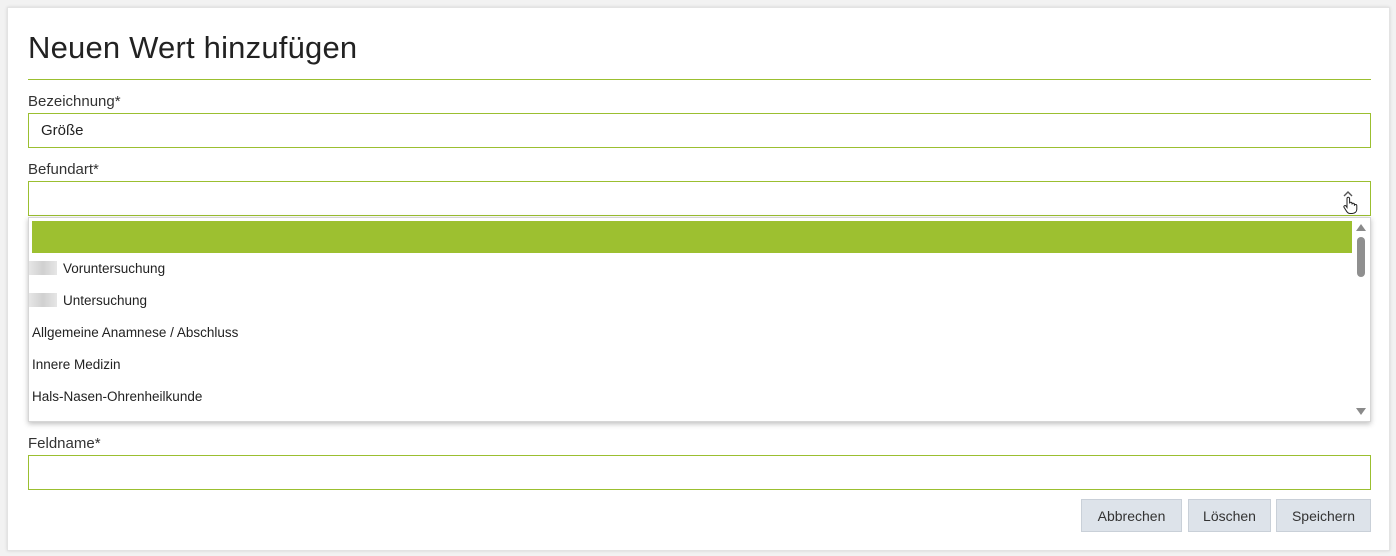 The height and width of the screenshot is (556, 1396). What do you see at coordinates (1131, 515) in the screenshot?
I see `cancel-button: Abbrechen` at bounding box center [1131, 515].